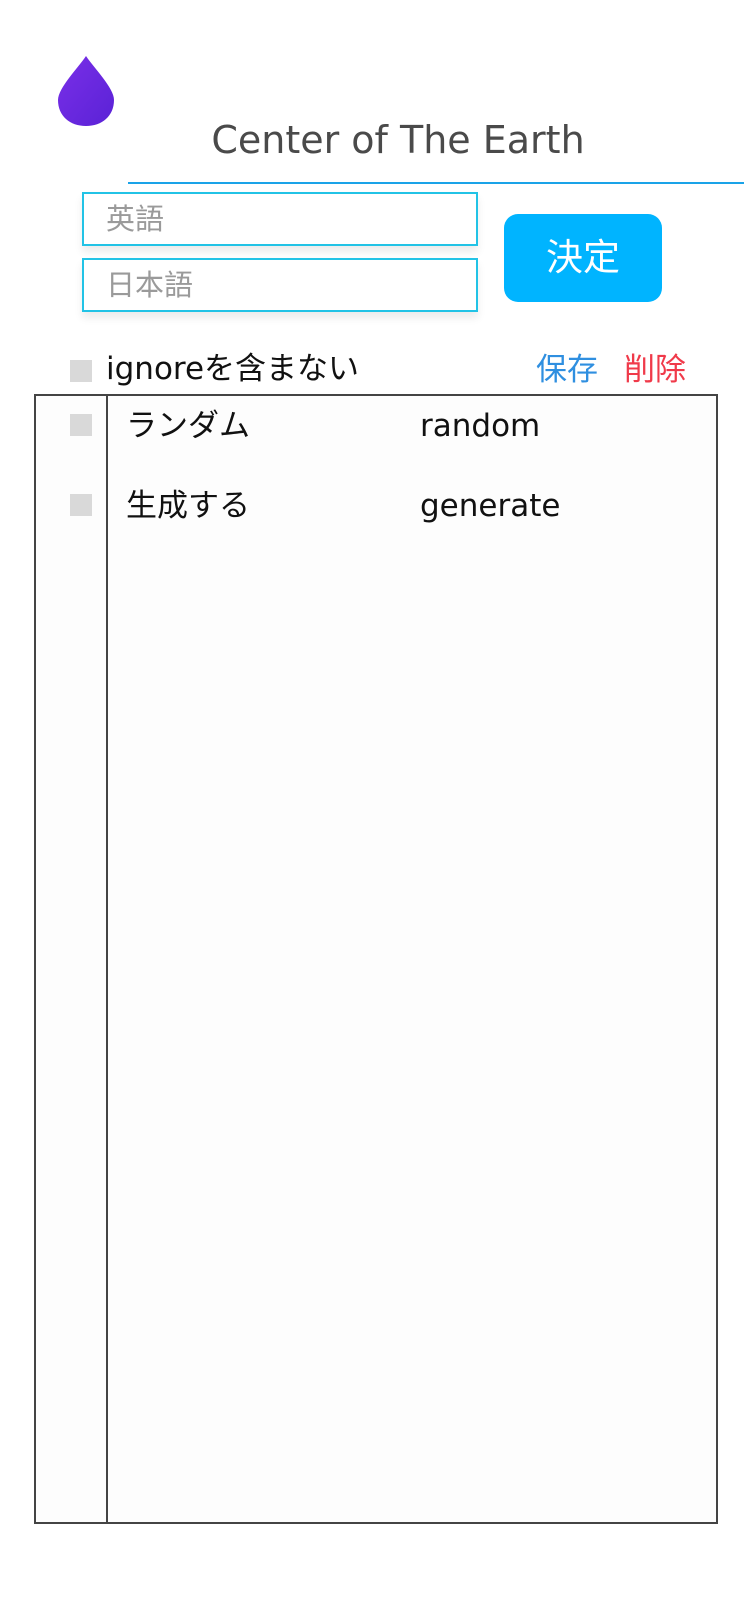  What do you see at coordinates (480, 426) in the screenshot?
I see `english-cell: random` at bounding box center [480, 426].